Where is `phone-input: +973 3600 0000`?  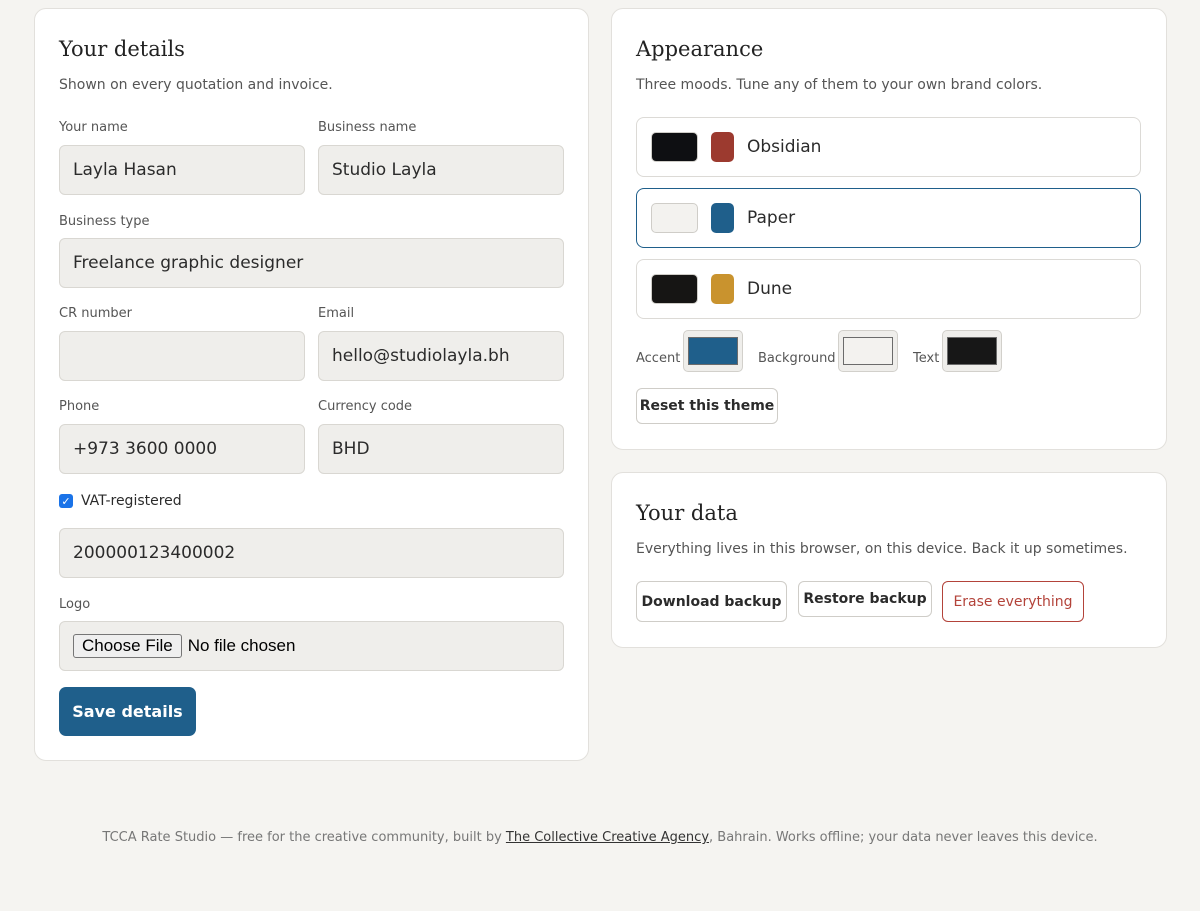 phone-input: +973 3600 0000 is located at coordinates (182, 449).